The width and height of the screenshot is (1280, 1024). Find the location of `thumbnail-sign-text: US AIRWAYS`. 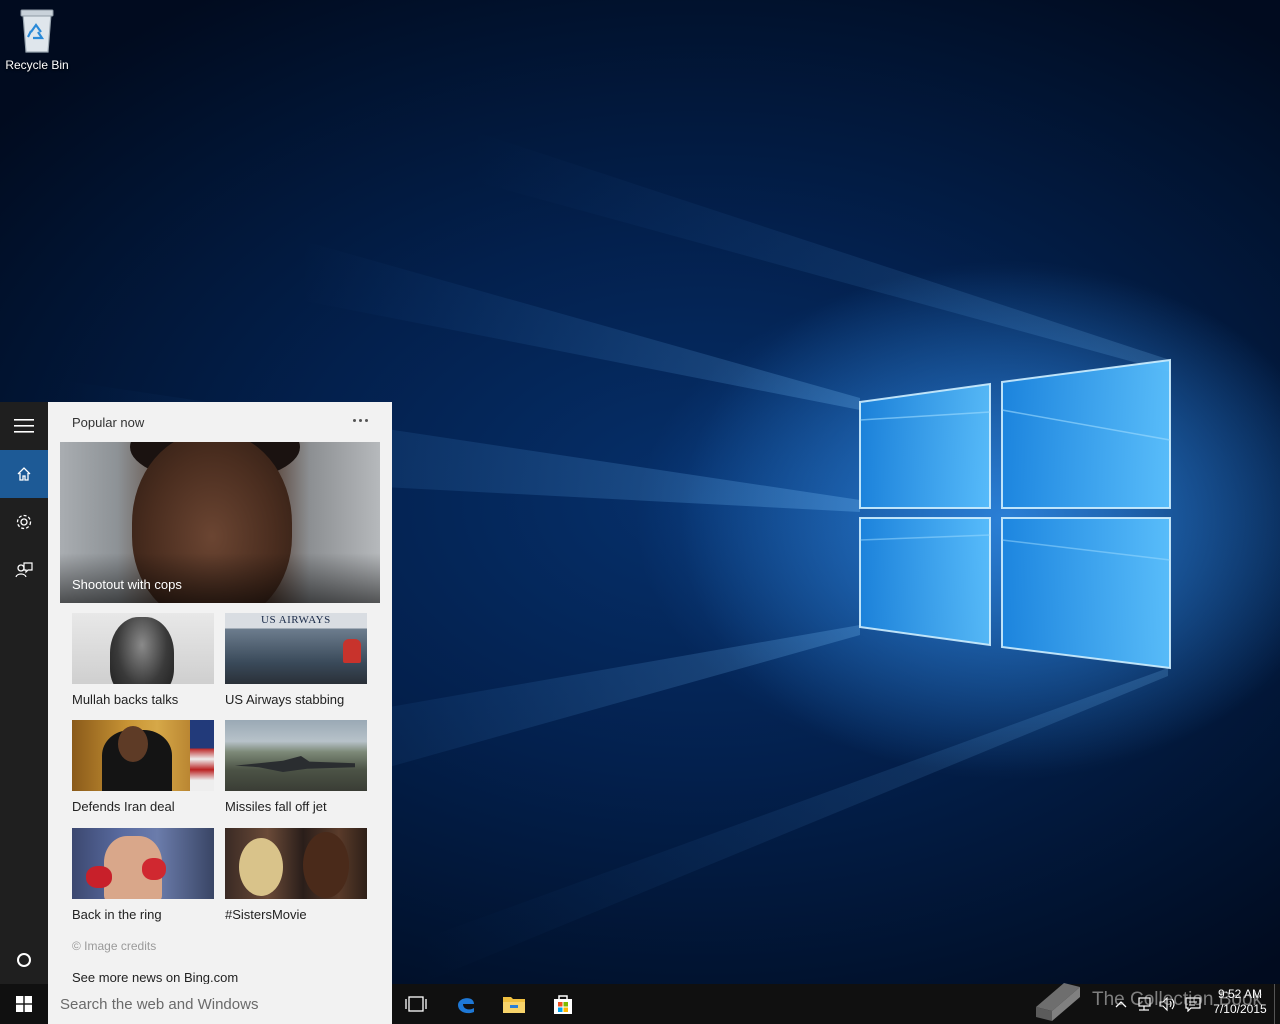

thumbnail-sign-text: US AIRWAYS is located at coordinates (296, 620).